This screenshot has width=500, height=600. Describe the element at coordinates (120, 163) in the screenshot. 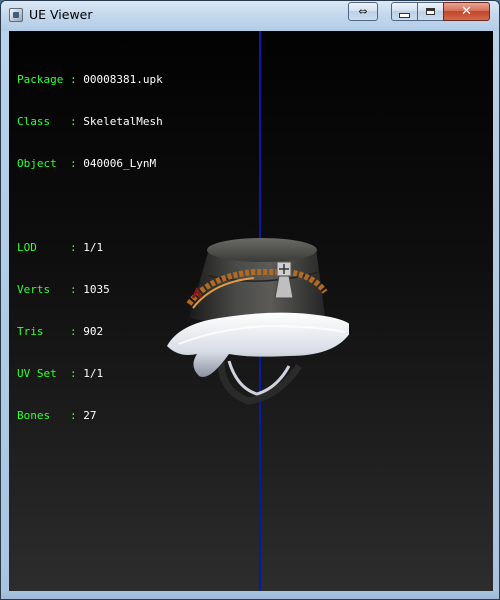

I see `info-value-object: 040006_LynM` at that location.